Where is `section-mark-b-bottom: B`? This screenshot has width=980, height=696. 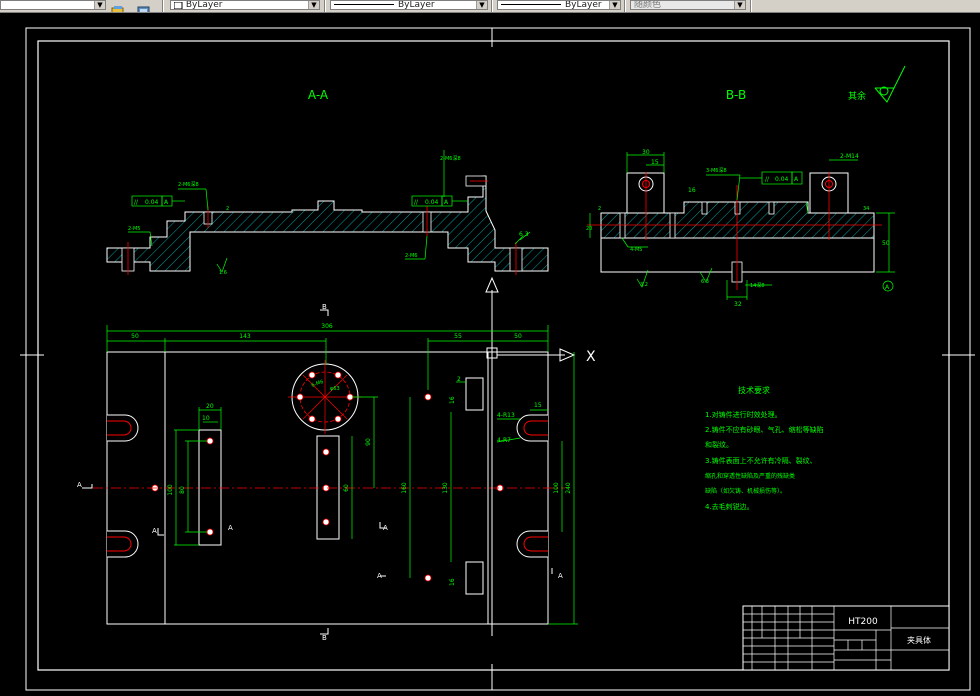
section-mark-b-bottom: B is located at coordinates (324, 638).